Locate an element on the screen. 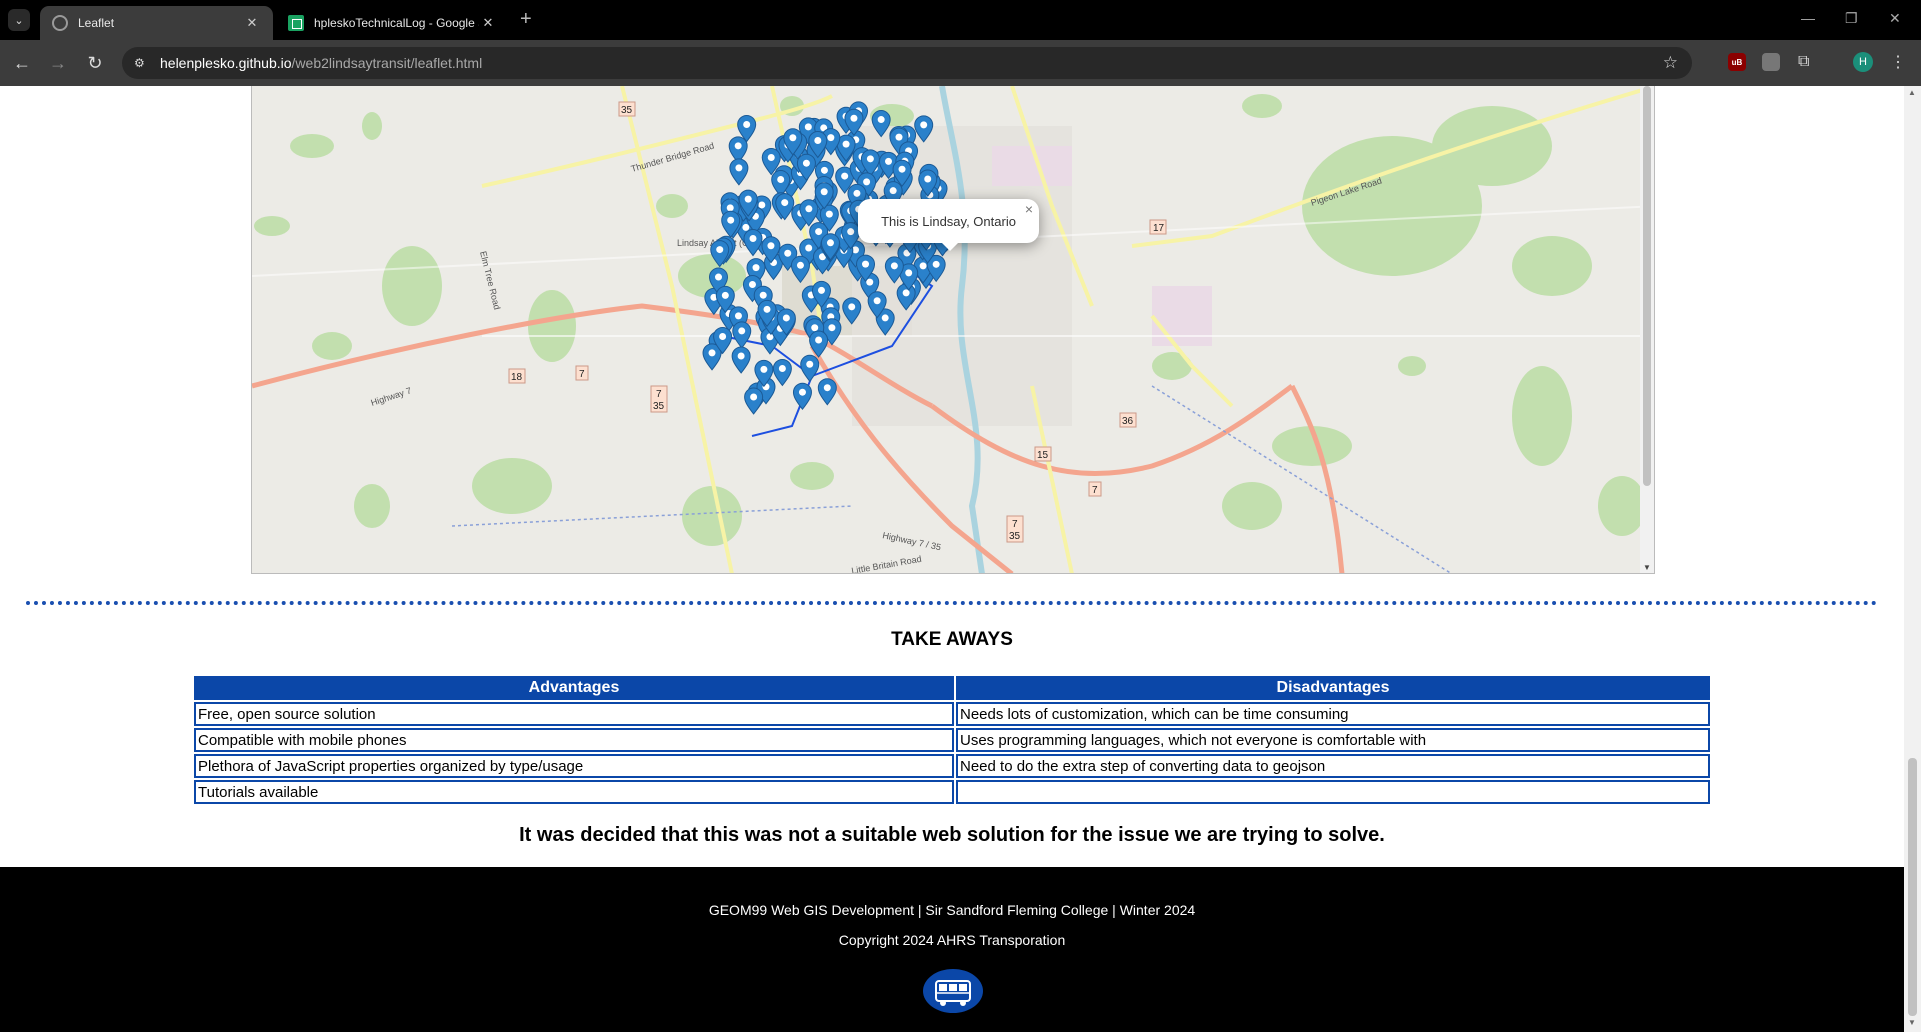  page-scrollbar: ▲ ▼ is located at coordinates (1912, 559).